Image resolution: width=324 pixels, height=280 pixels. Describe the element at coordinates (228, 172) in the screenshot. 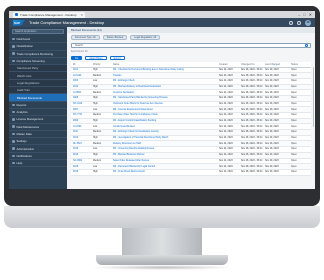

I see `table-cell: Nov 24, 2023` at that location.